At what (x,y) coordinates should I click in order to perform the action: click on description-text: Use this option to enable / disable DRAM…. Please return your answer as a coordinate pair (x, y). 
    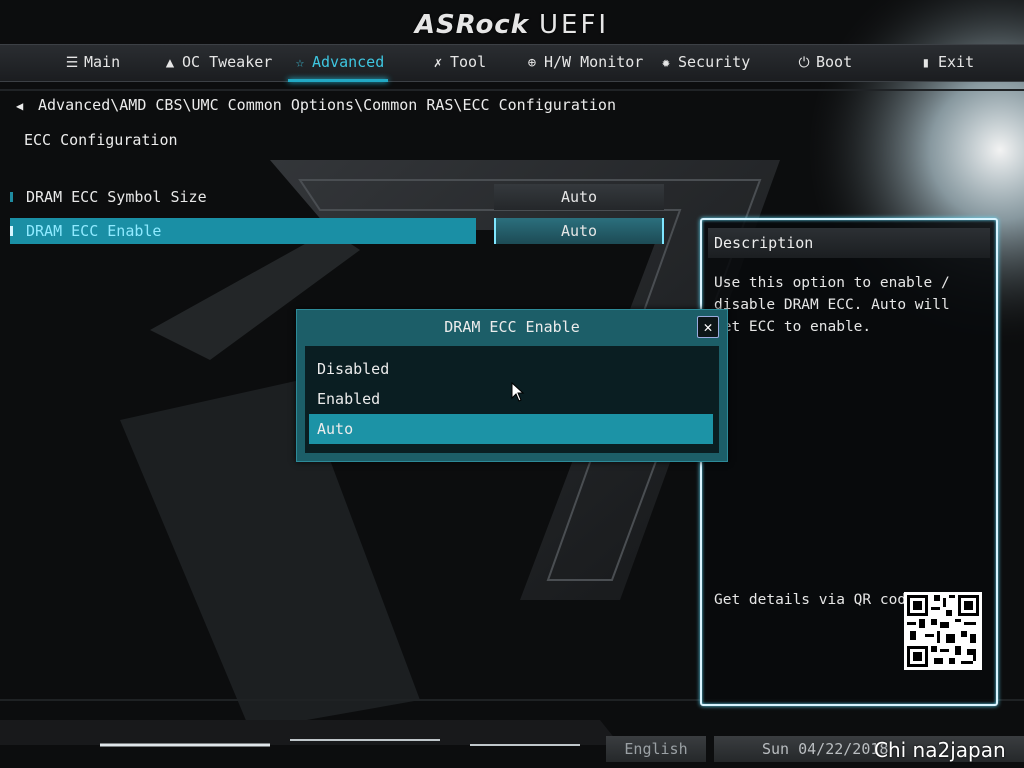
    Looking at the image, I should click on (832, 305).